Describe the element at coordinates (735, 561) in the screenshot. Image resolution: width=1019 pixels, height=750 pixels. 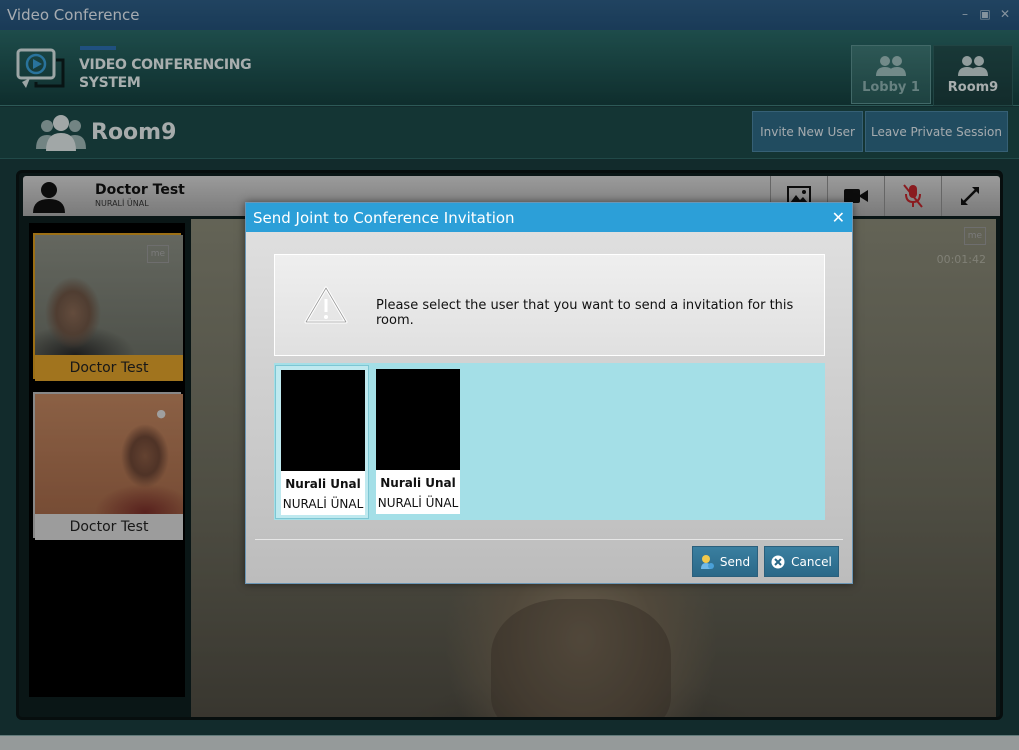
I see `send-label: Send` at that location.